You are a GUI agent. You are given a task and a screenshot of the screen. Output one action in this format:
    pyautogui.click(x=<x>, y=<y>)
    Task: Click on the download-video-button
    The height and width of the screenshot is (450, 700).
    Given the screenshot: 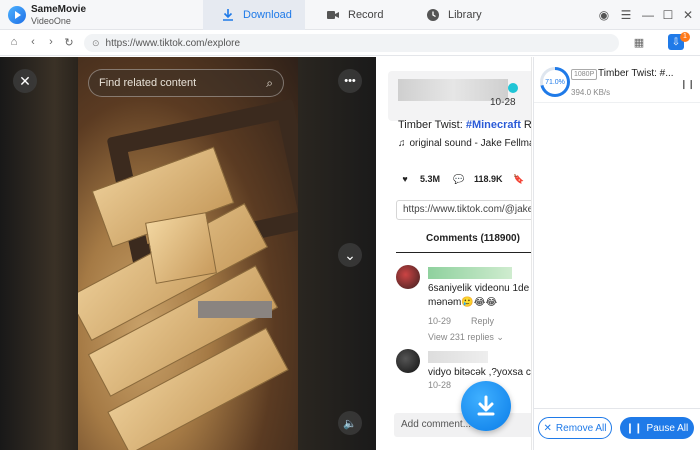 What is the action you would take?
    pyautogui.click(x=486, y=406)
    